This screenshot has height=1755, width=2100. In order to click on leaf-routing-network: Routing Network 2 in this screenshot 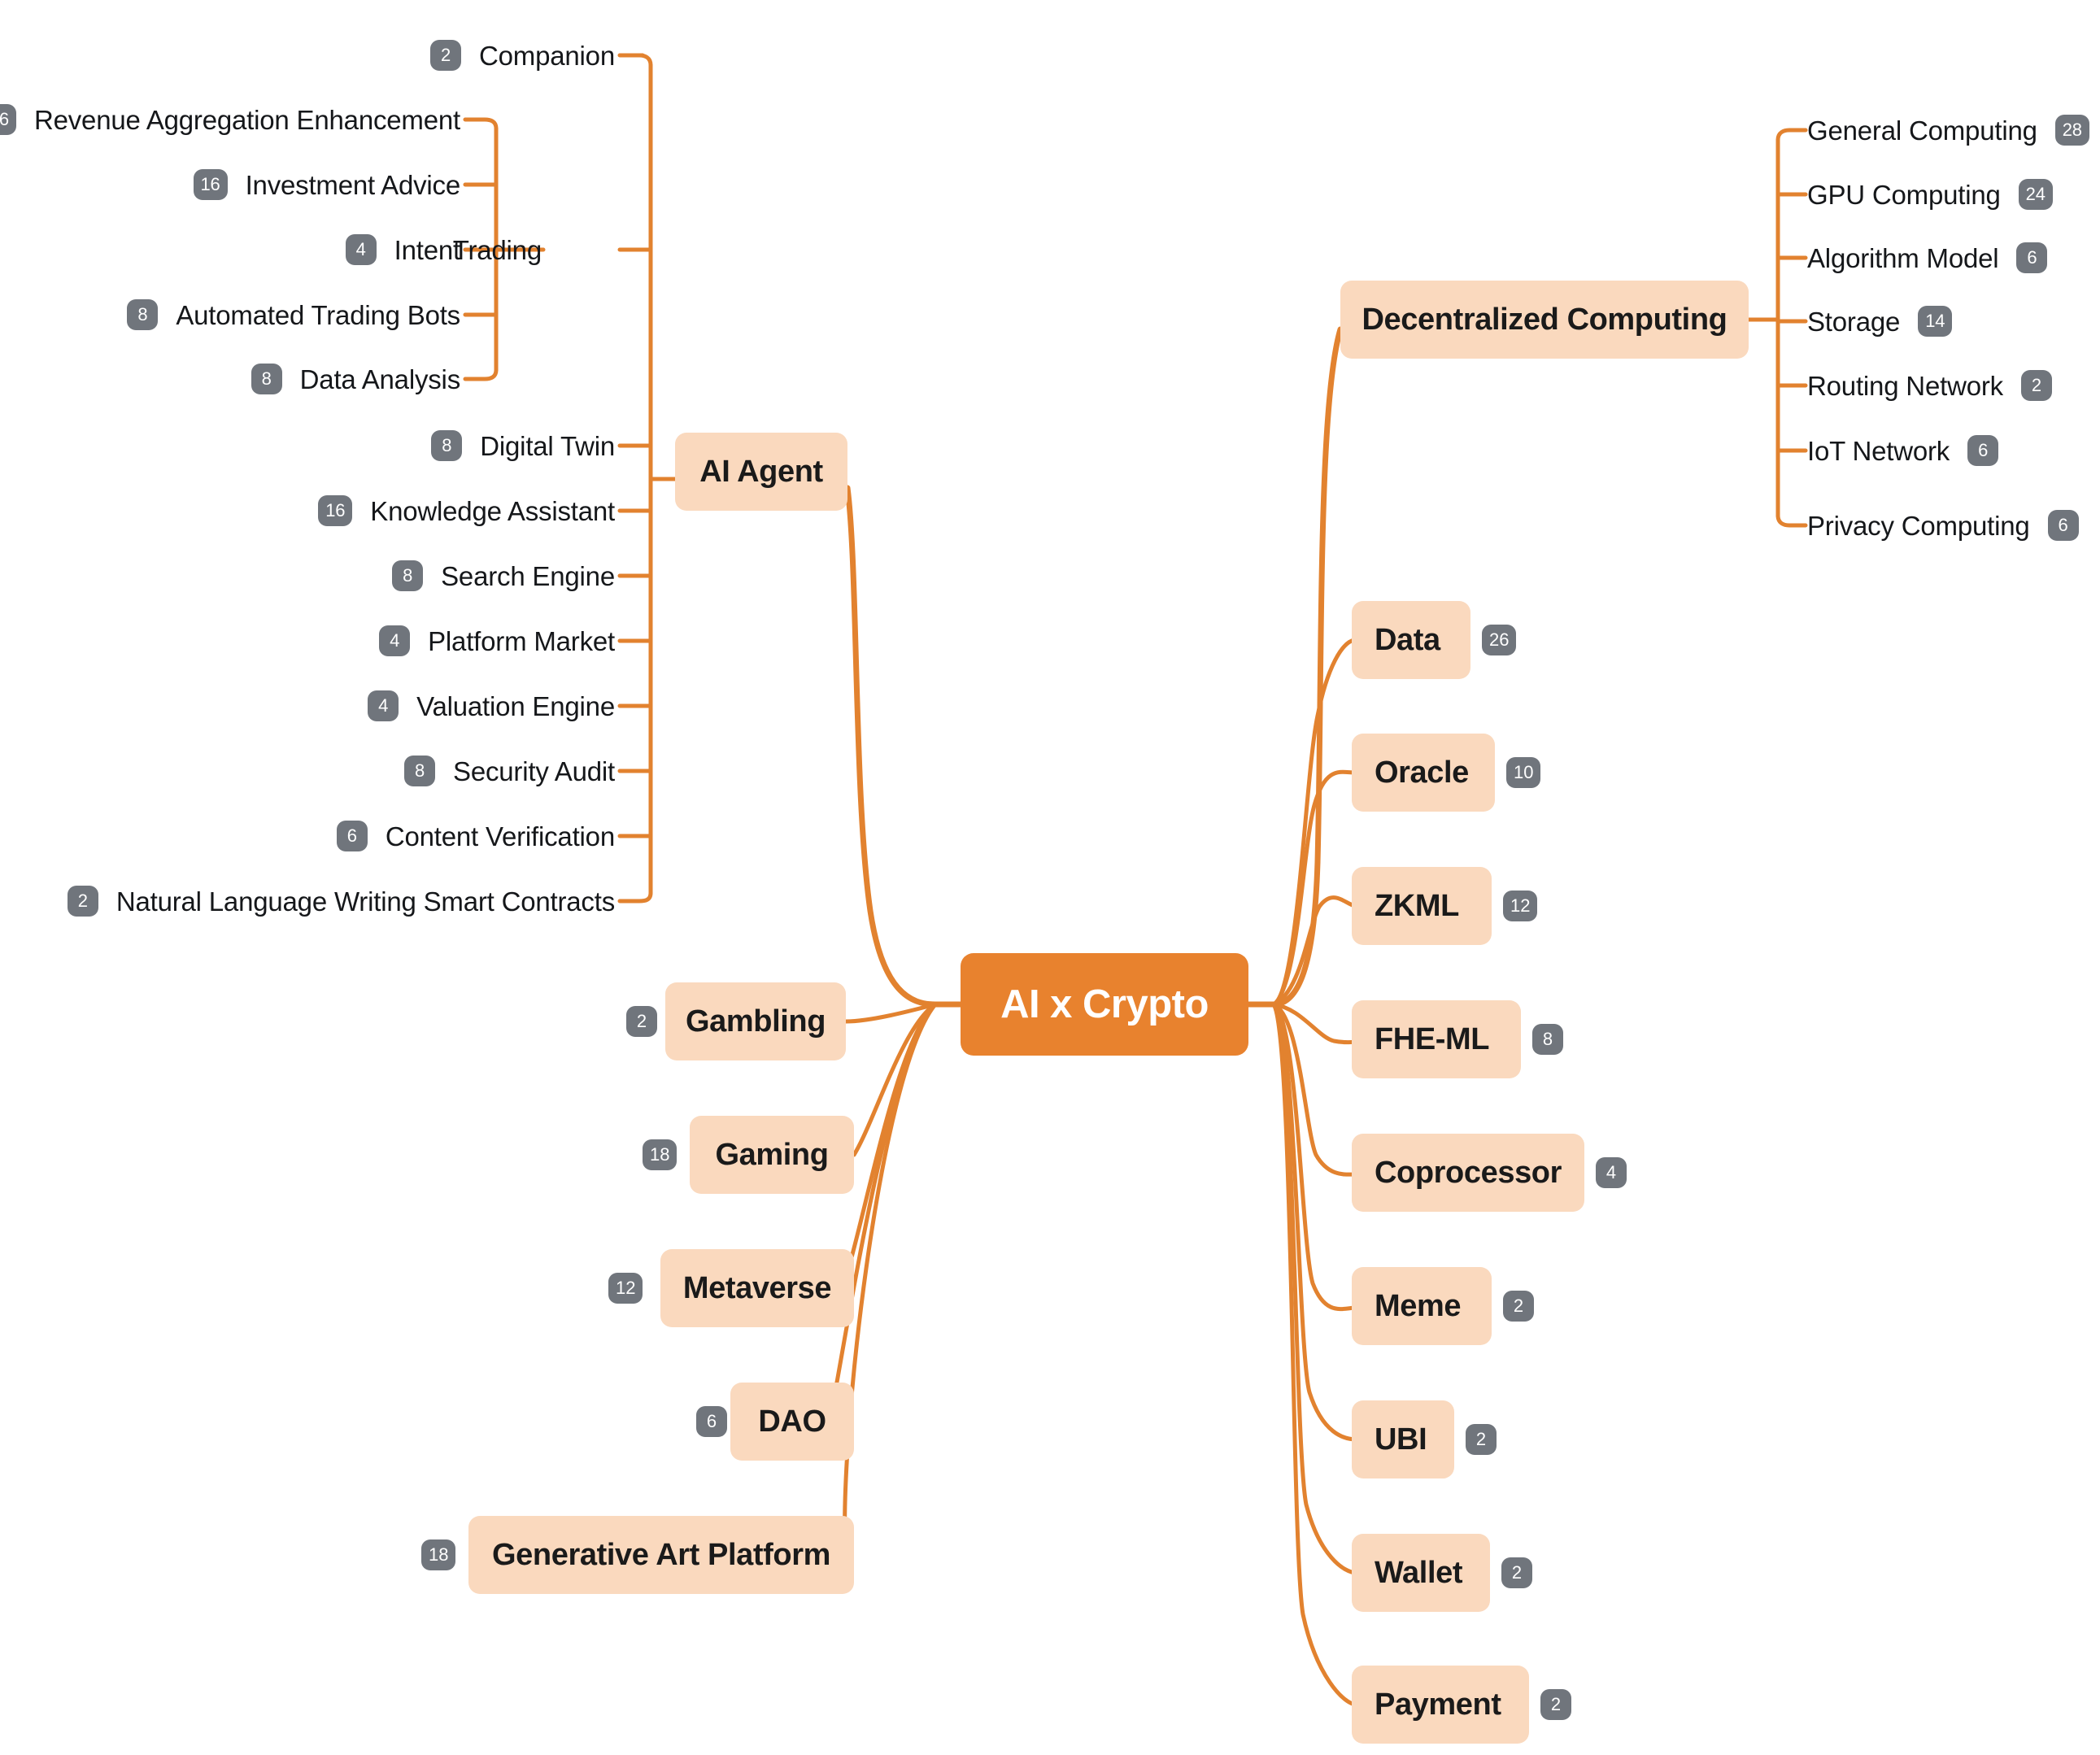, I will do `click(1929, 385)`.